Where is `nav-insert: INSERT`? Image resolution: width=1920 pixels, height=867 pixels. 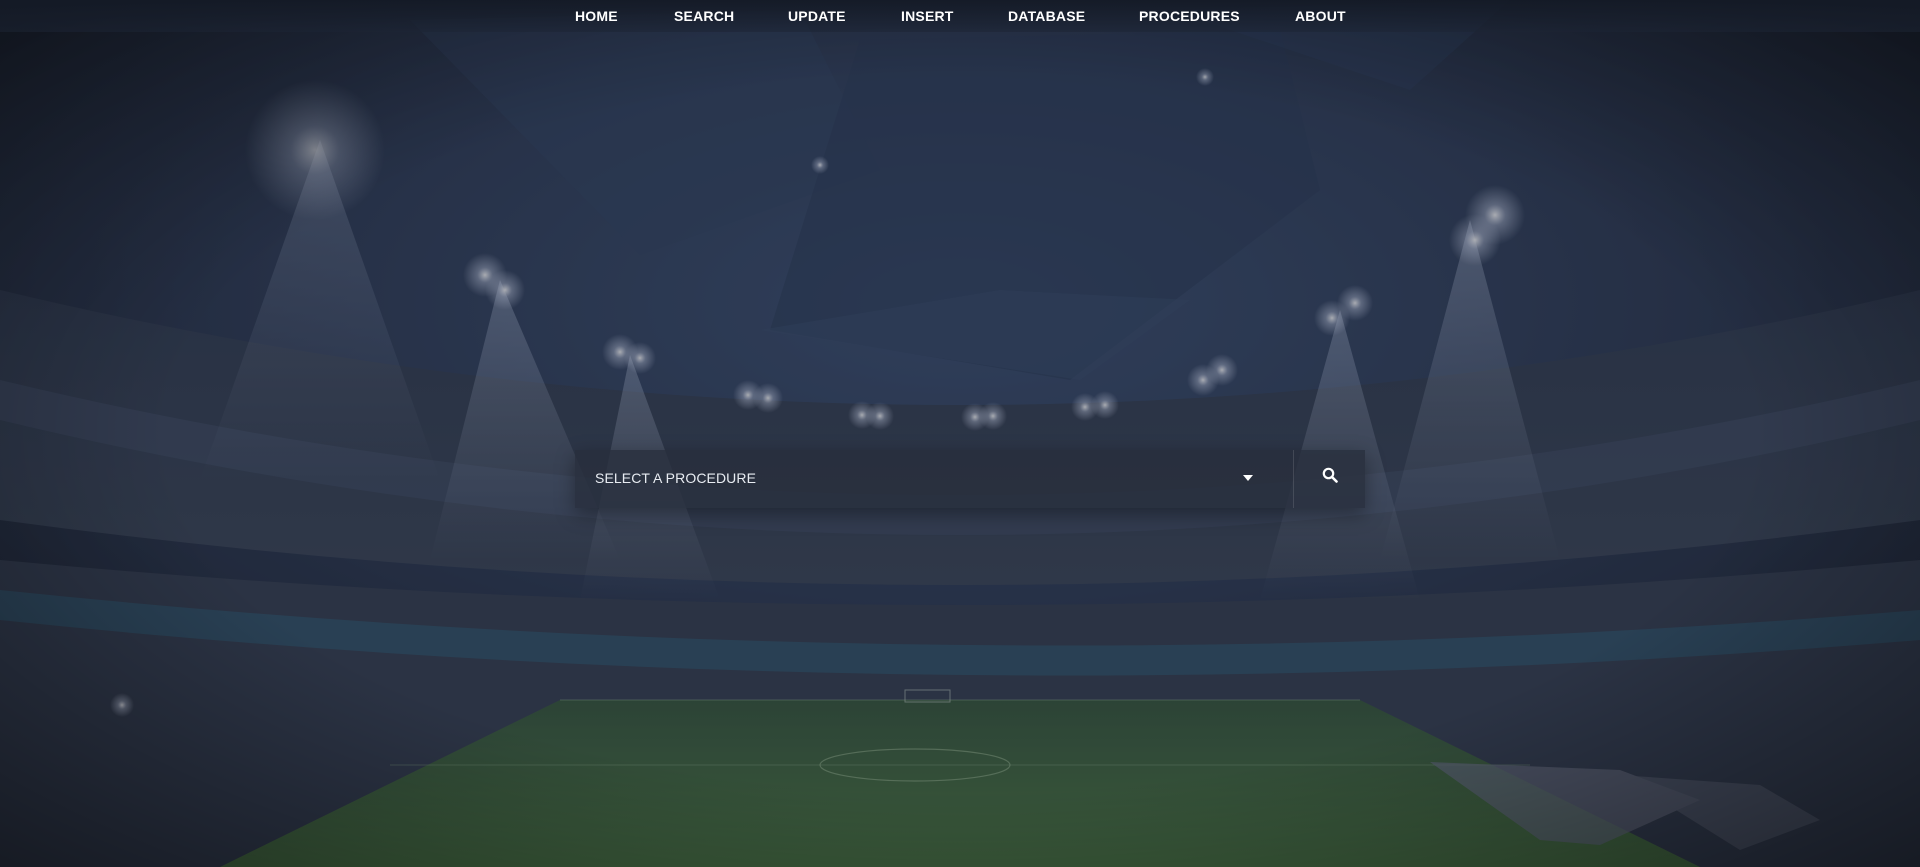
nav-insert: INSERT is located at coordinates (927, 16).